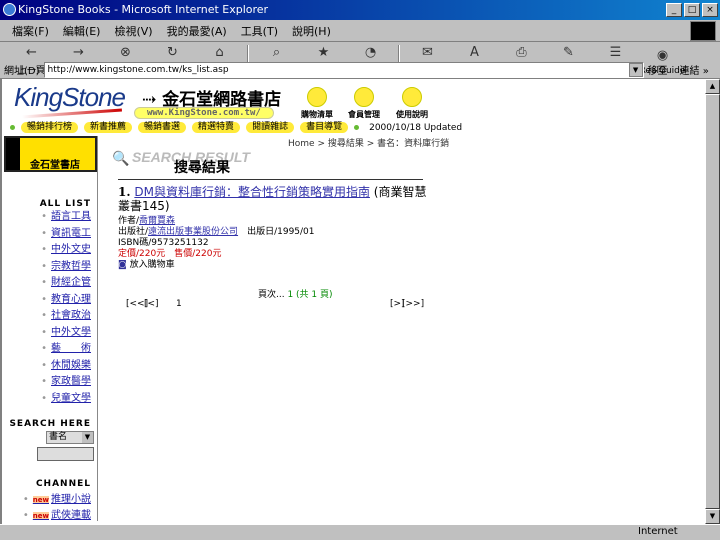 The image size is (720, 540). I want to click on address-url: http://www.kingstone.com.tw/ks_list.asp, so click(138, 69).